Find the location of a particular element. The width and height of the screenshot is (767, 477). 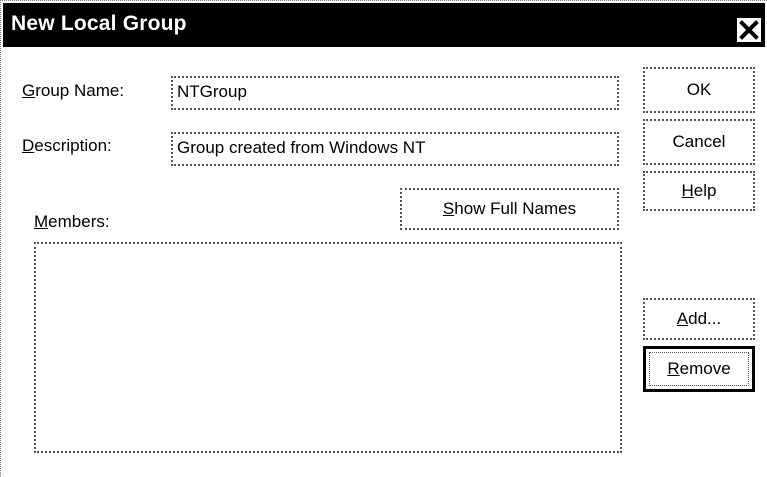

description-field: Group created from Windows NT is located at coordinates (395, 149).